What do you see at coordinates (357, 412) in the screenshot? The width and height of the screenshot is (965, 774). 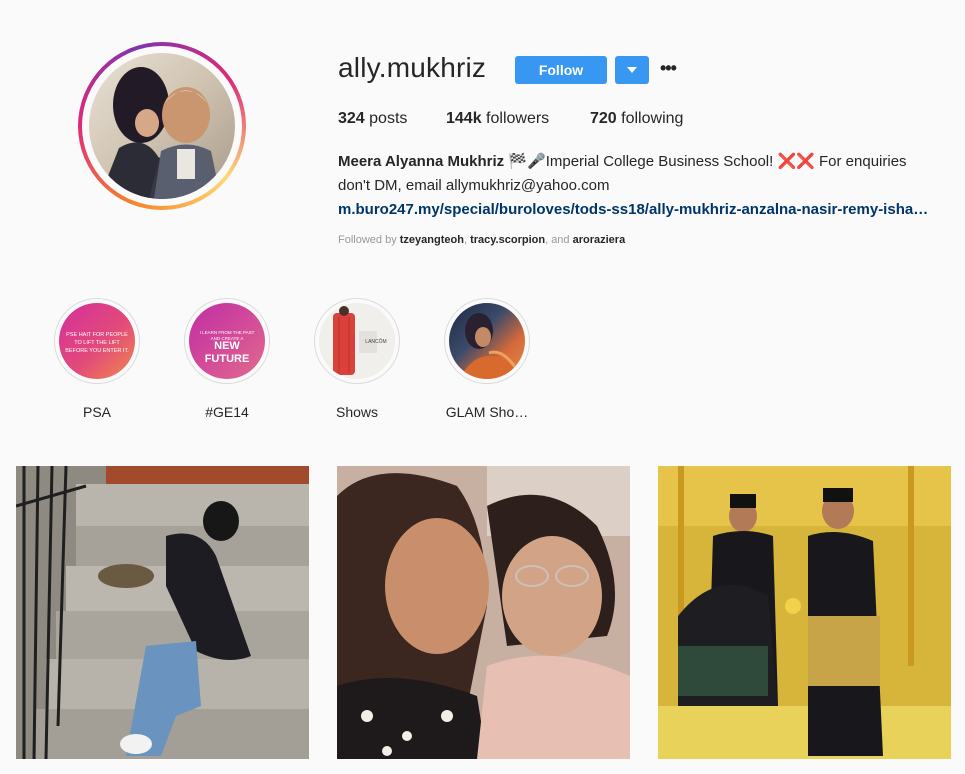 I see `highlight-label: Shows` at bounding box center [357, 412].